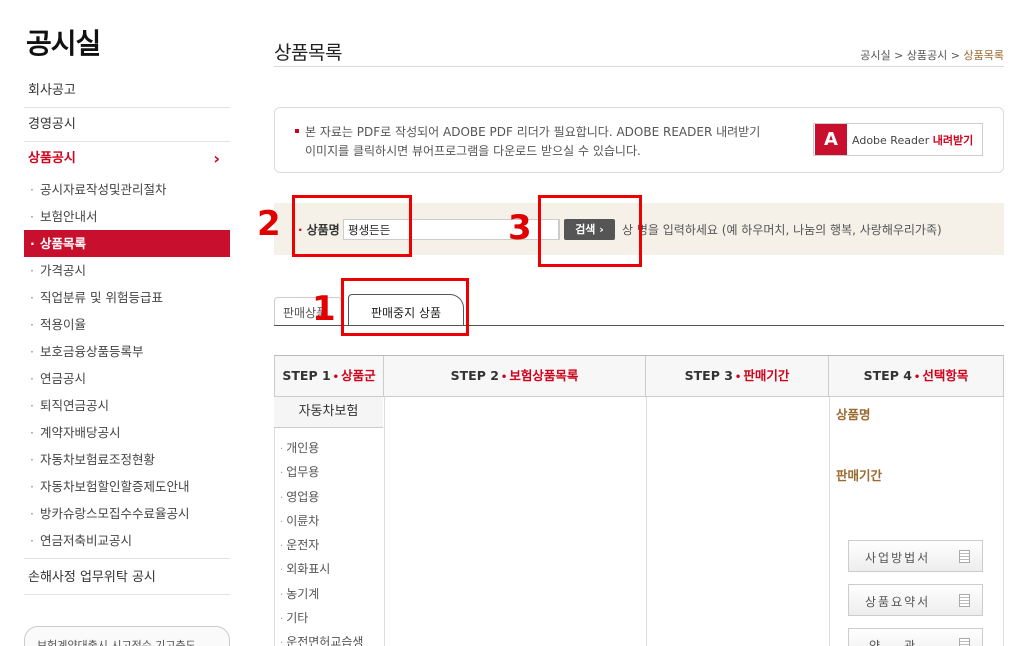 The height and width of the screenshot is (646, 1026). What do you see at coordinates (101, 297) in the screenshot?
I see `sidebar-subitem-label: 직업분류 및 위험등급표` at bounding box center [101, 297].